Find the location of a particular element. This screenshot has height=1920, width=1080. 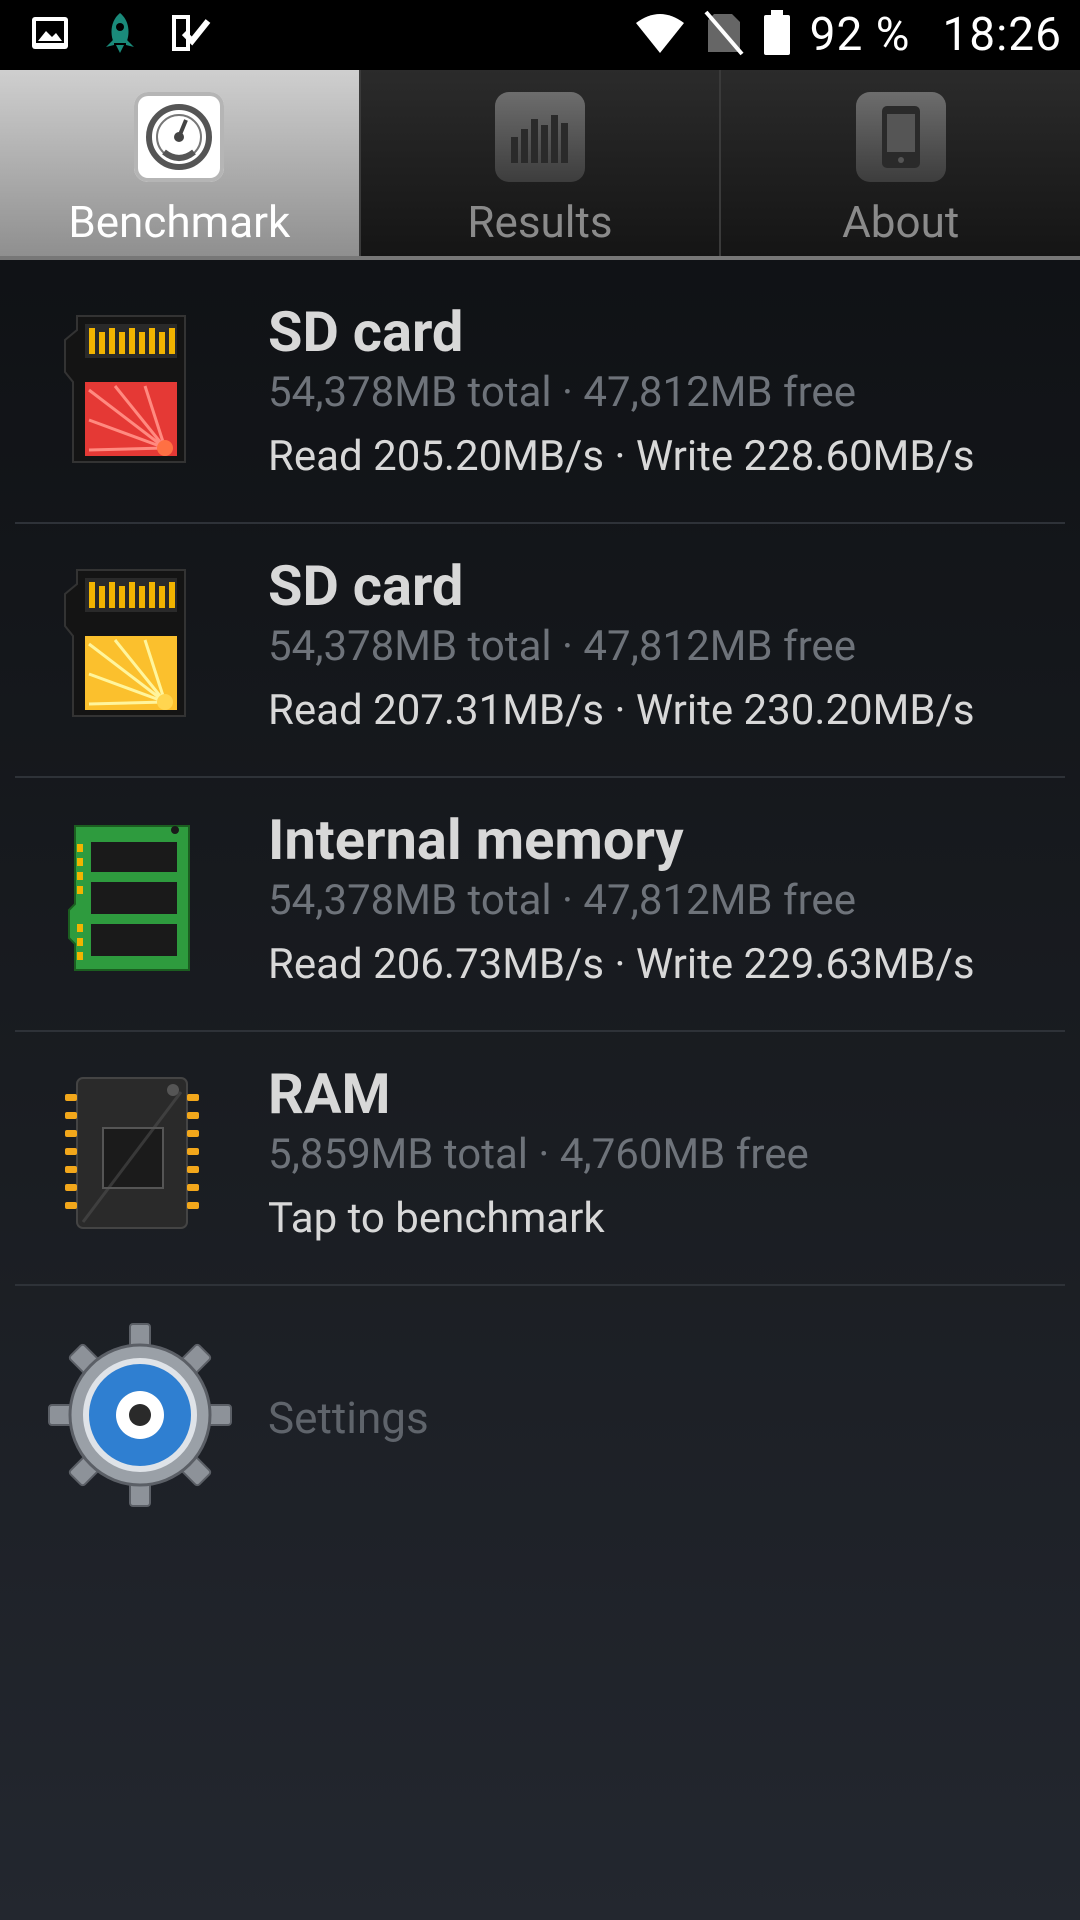

settings-label: Settings is located at coordinates (348, 1418).